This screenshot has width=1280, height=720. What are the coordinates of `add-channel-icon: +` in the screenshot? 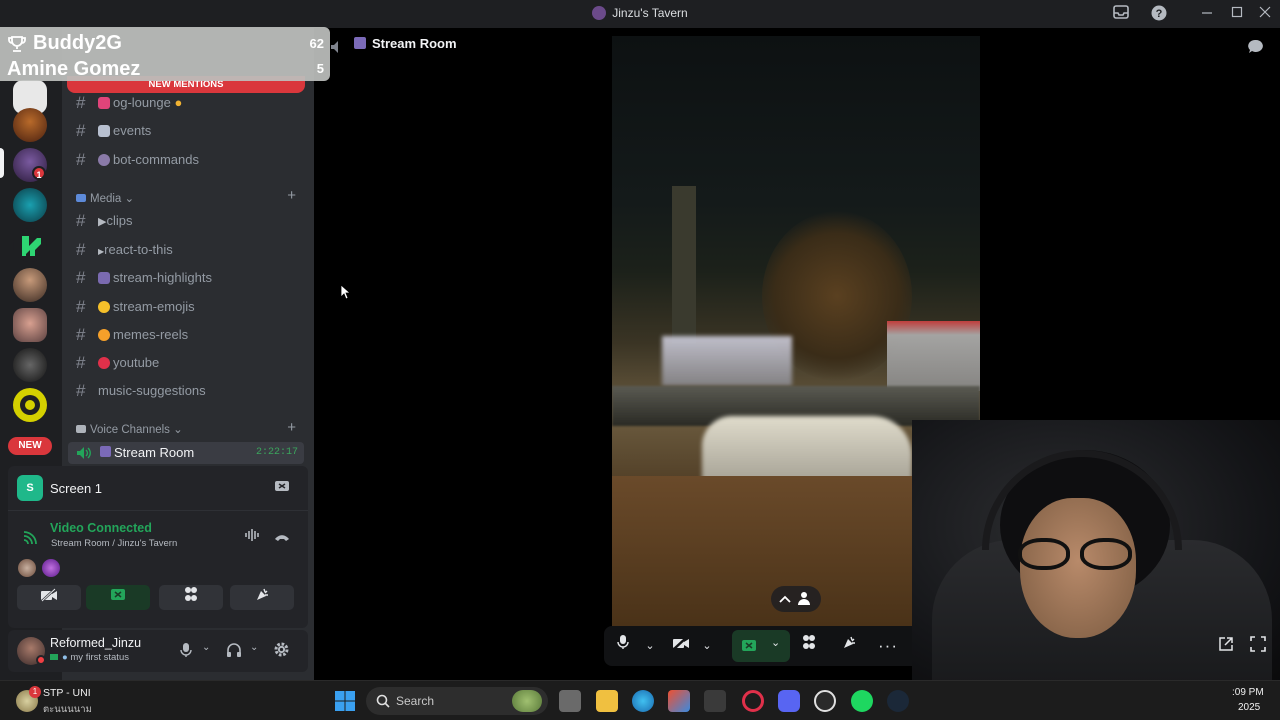 It's located at (291, 195).